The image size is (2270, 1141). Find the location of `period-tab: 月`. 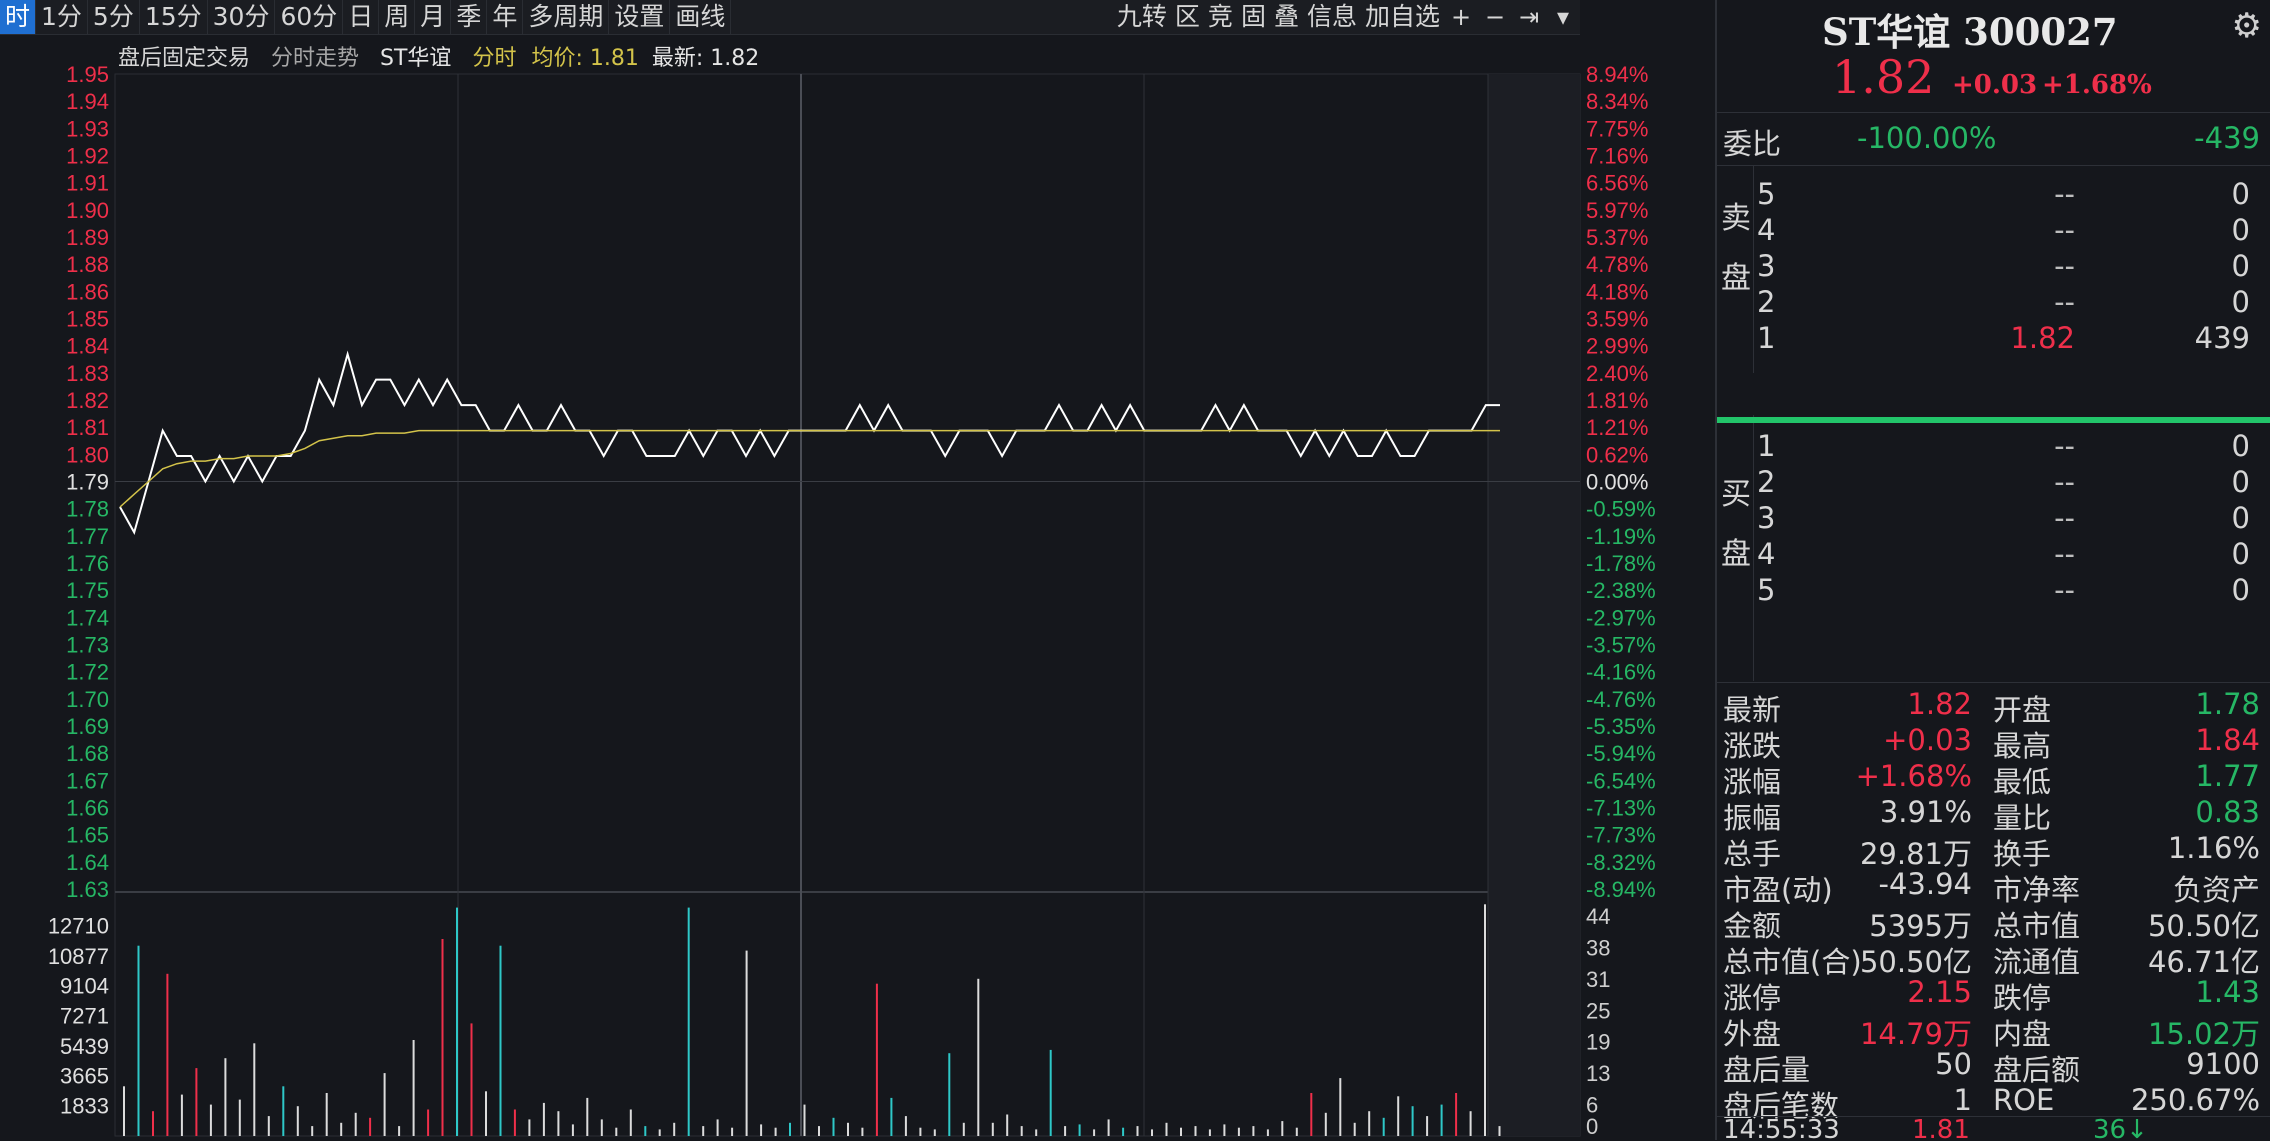

period-tab: 月 is located at coordinates (433, 17).